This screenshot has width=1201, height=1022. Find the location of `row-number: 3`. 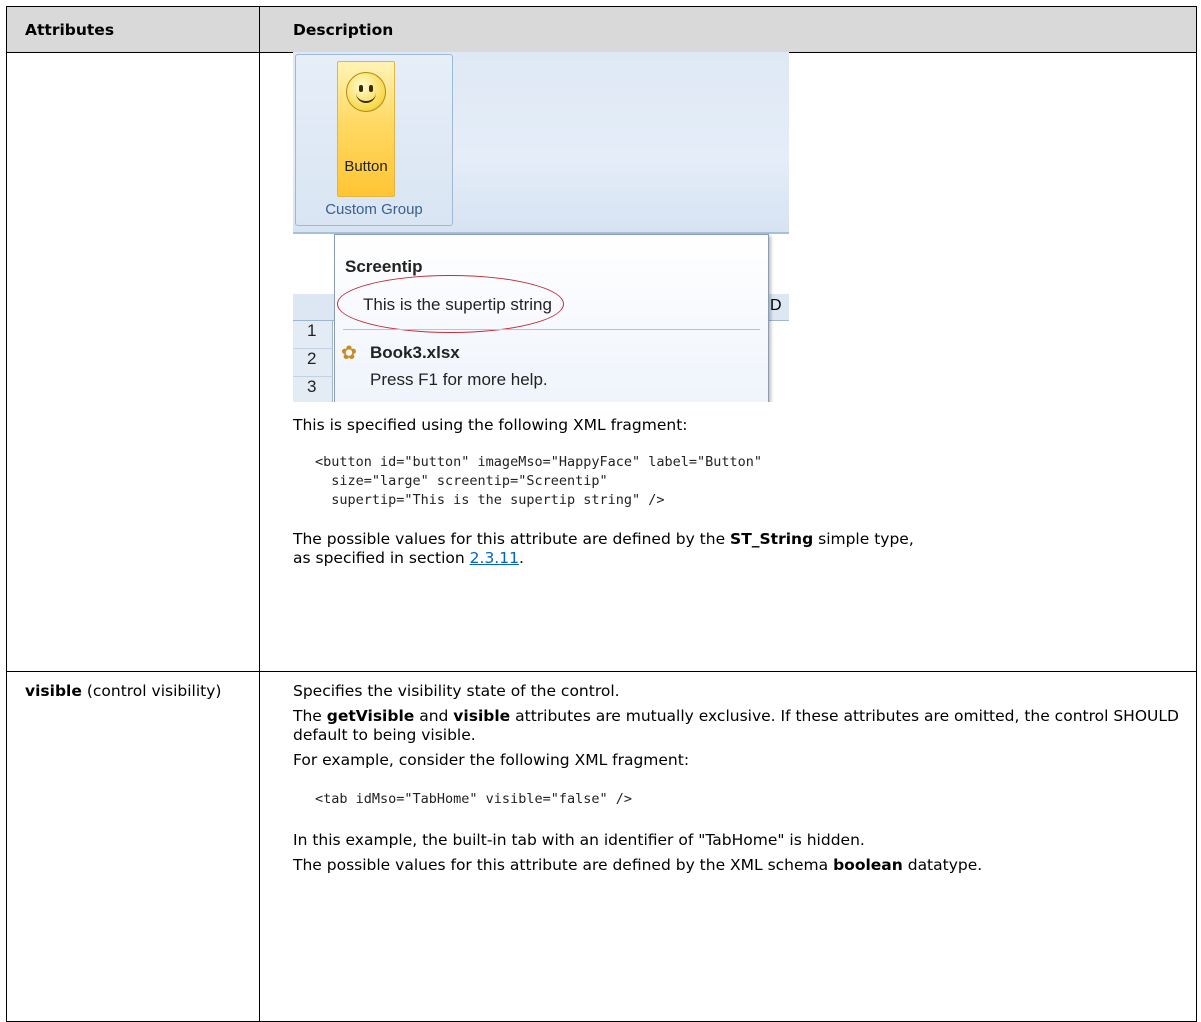

row-number: 3 is located at coordinates (313, 389).